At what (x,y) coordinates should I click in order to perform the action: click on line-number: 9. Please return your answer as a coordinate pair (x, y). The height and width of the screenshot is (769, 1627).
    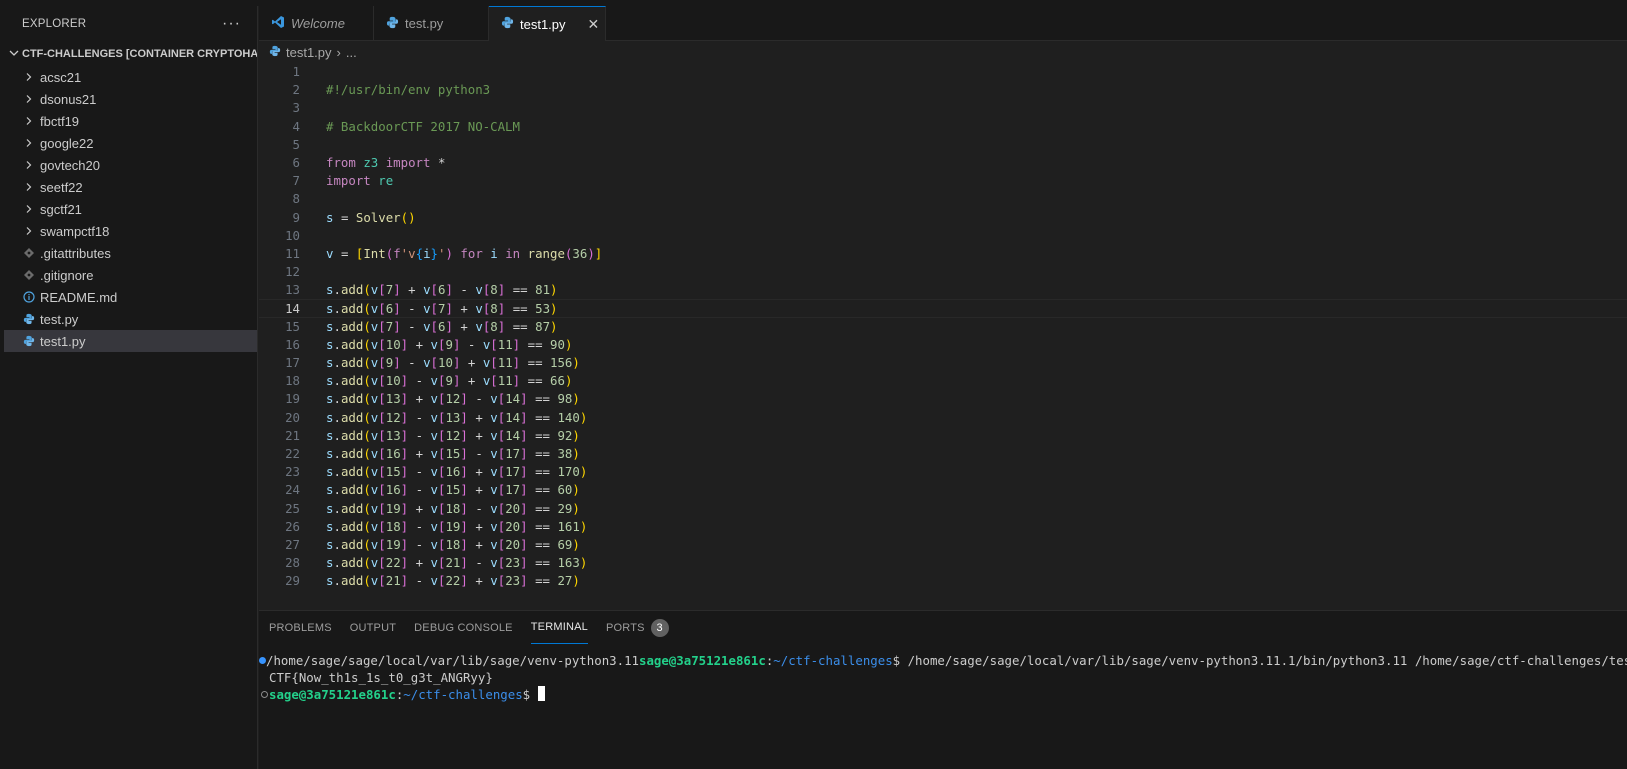
    Looking at the image, I should click on (296, 217).